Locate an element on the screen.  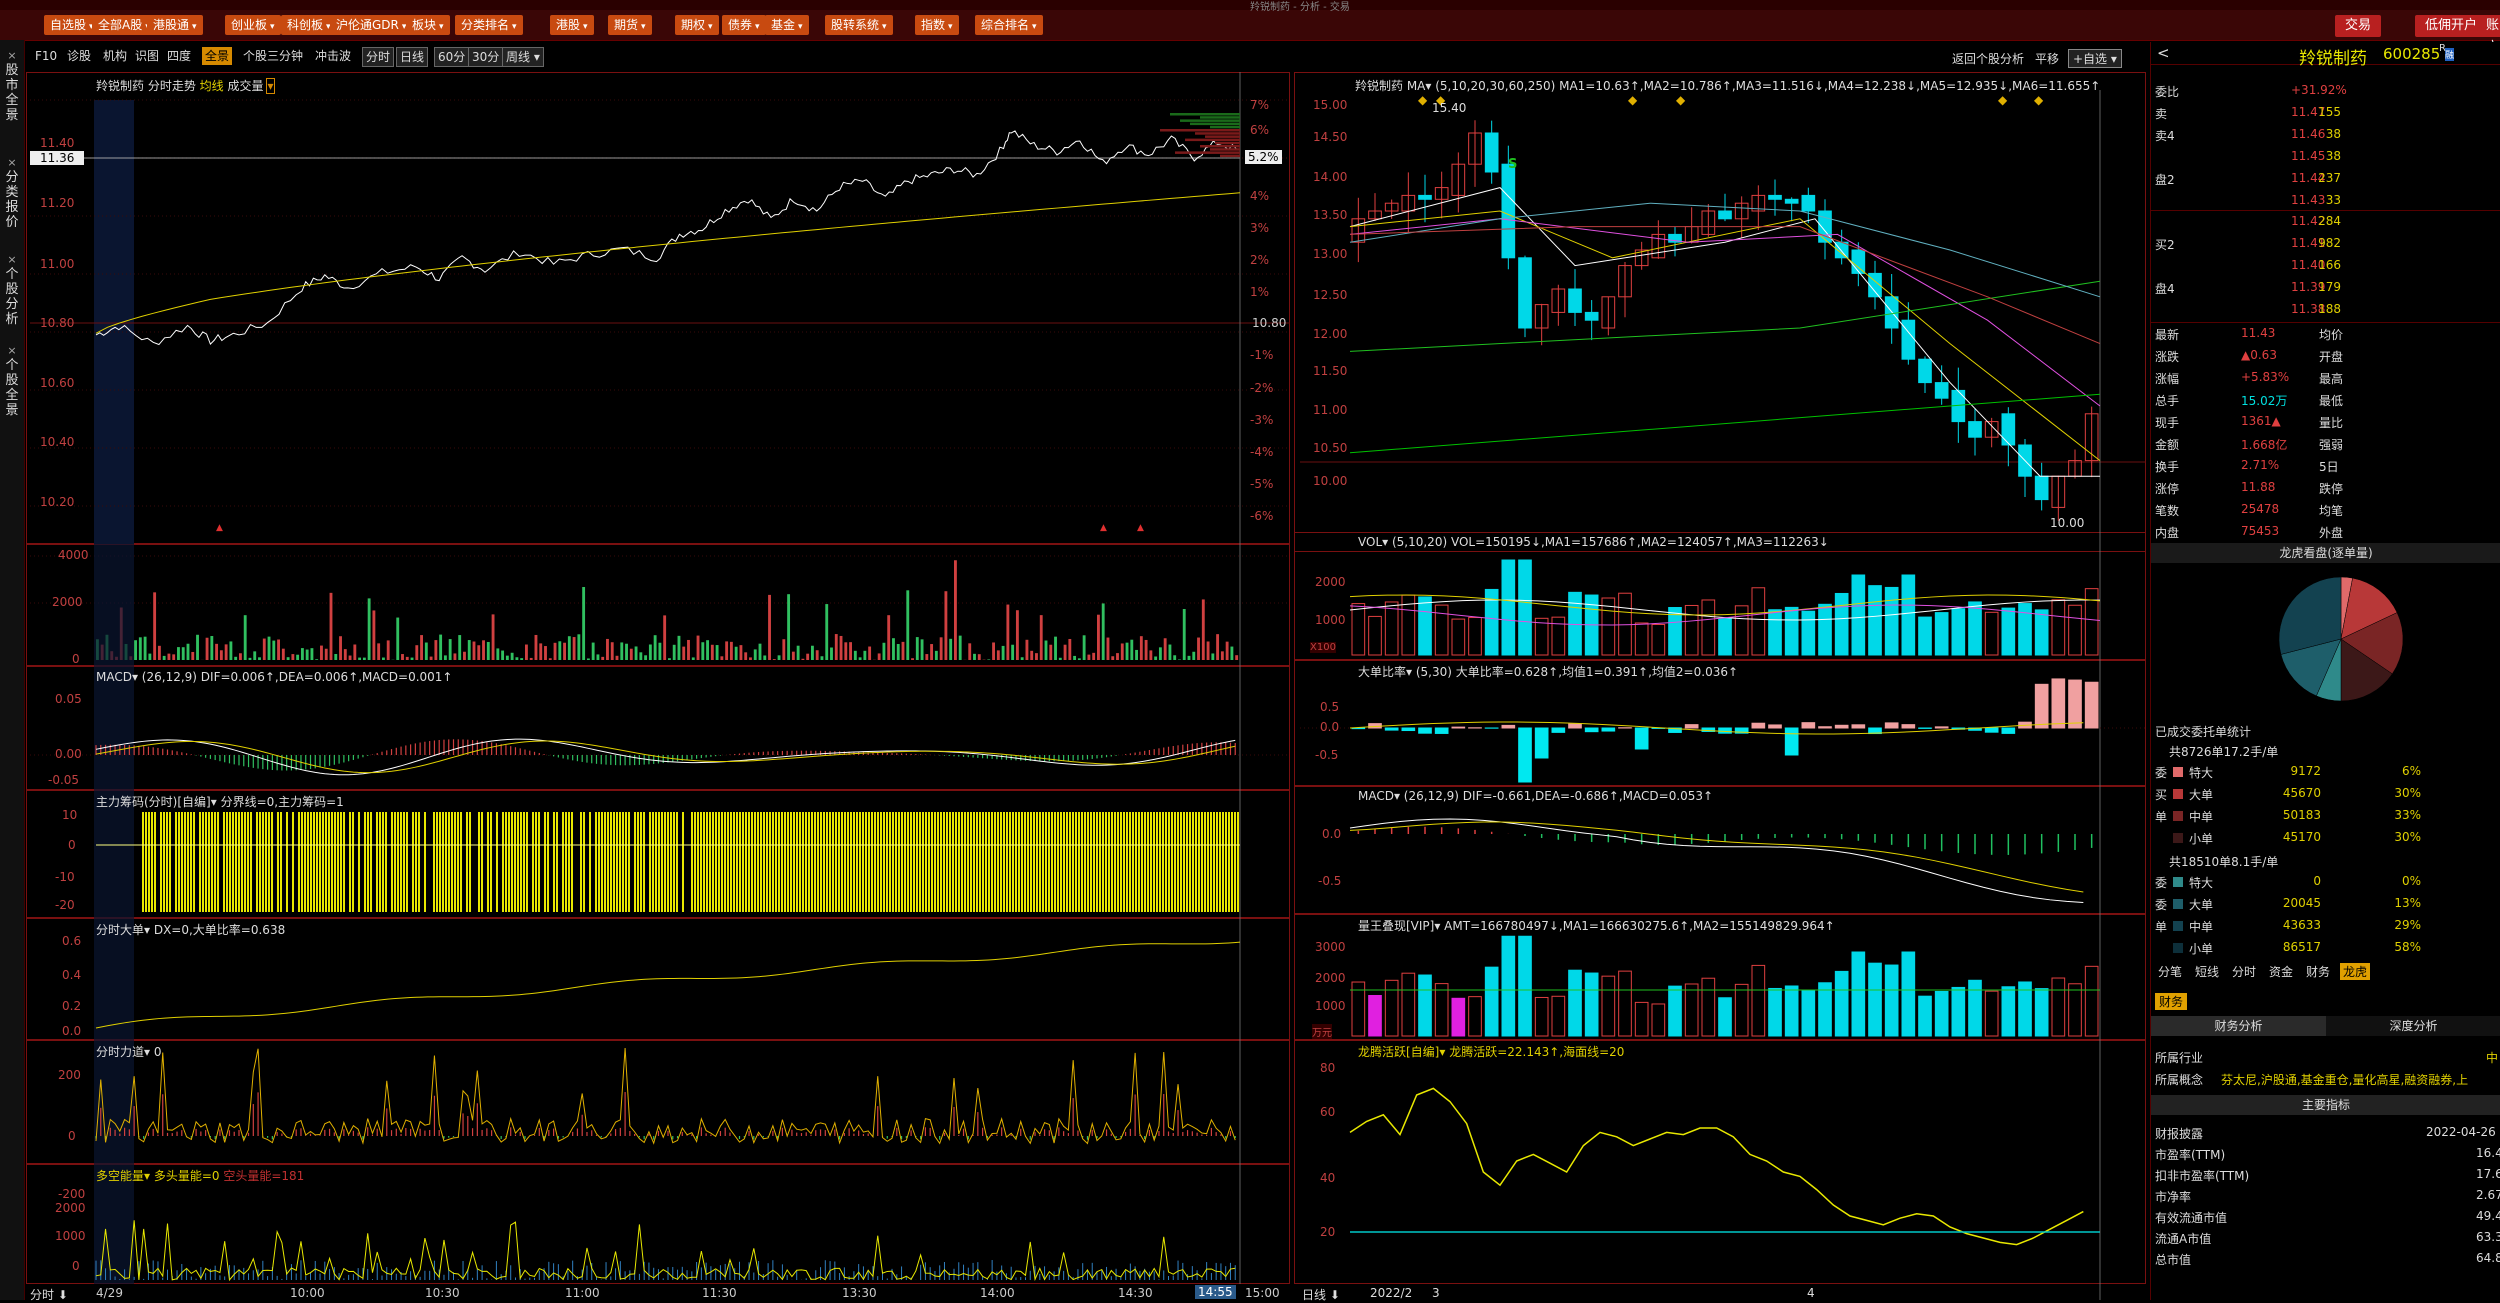
info-tab-1: 短线 is located at coordinates (2207, 971).